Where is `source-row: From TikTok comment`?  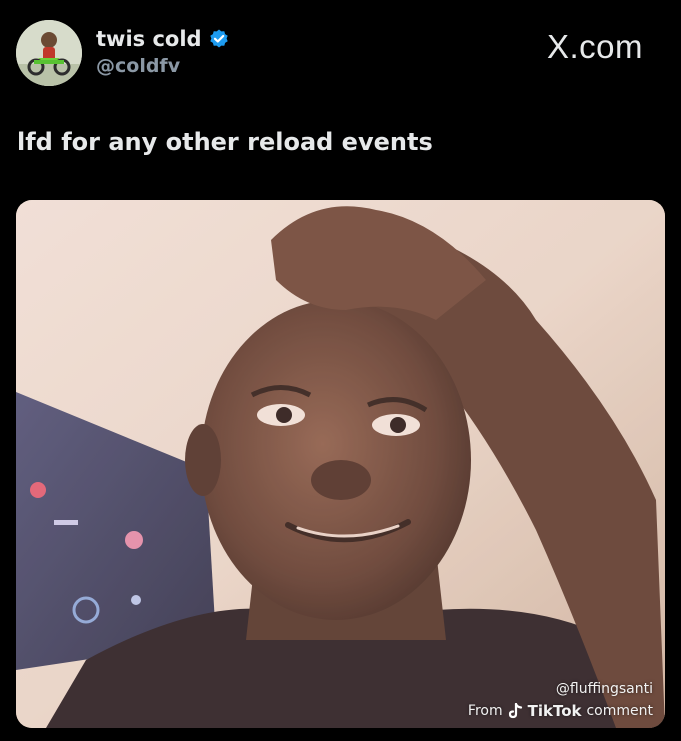 source-row: From TikTok comment is located at coordinates (560, 711).